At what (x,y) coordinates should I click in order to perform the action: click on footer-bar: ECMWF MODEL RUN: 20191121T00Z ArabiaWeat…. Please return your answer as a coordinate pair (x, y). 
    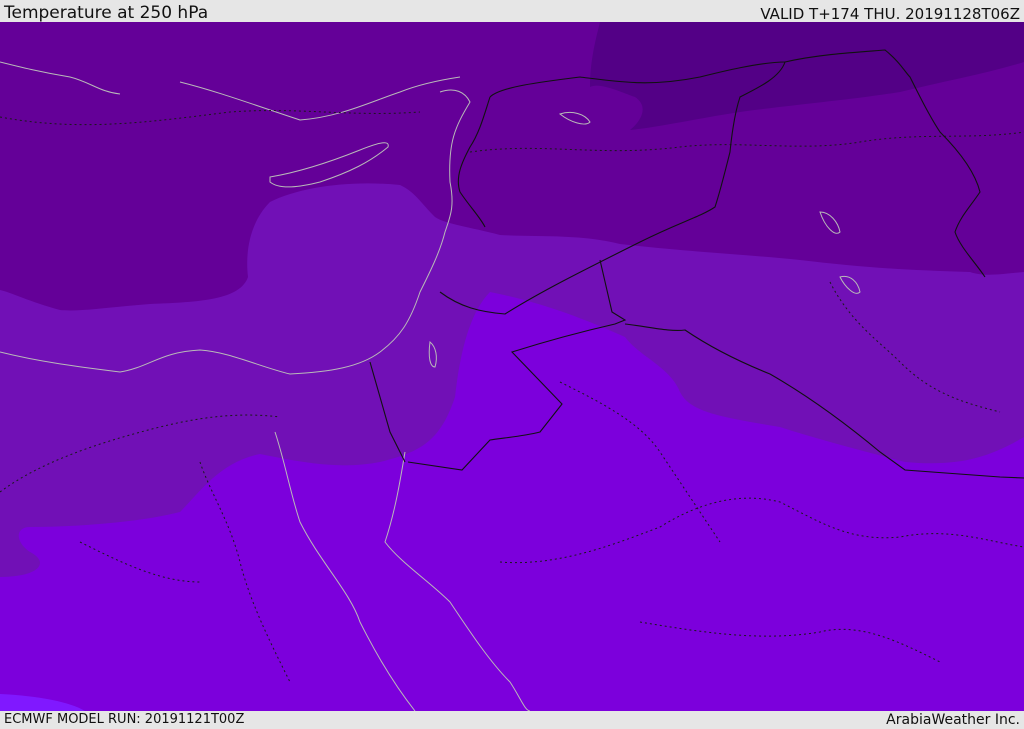
    Looking at the image, I should click on (512, 720).